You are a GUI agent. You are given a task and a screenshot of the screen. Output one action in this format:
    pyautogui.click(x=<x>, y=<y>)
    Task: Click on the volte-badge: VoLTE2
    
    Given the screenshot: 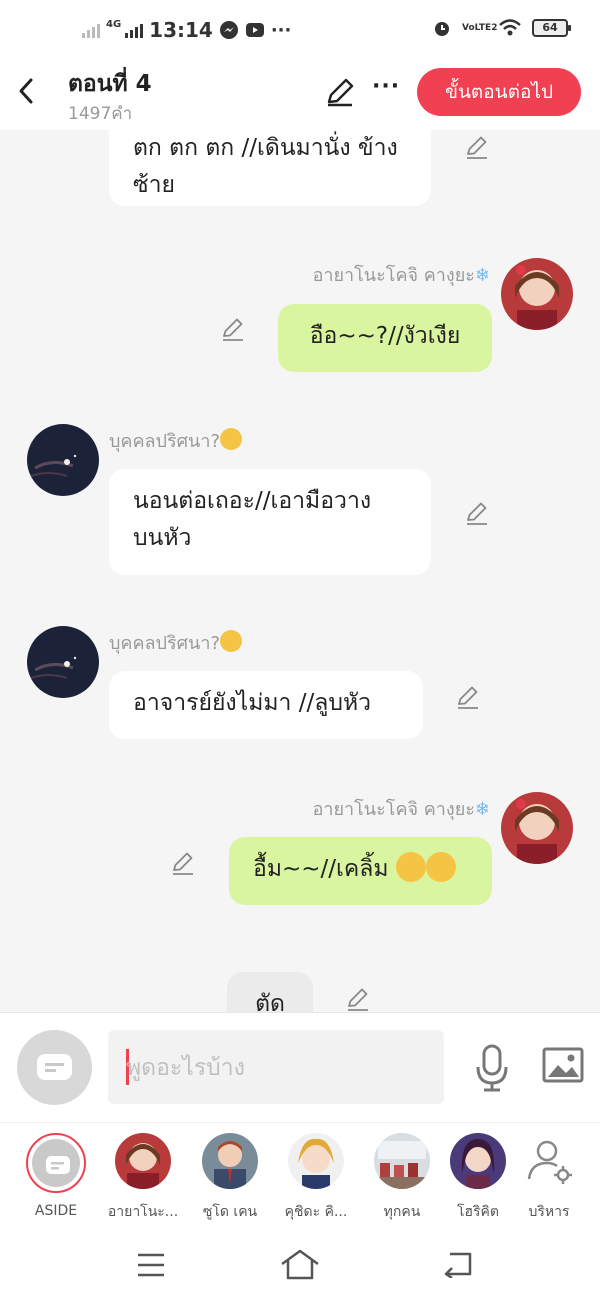 What is the action you would take?
    pyautogui.click(x=480, y=28)
    